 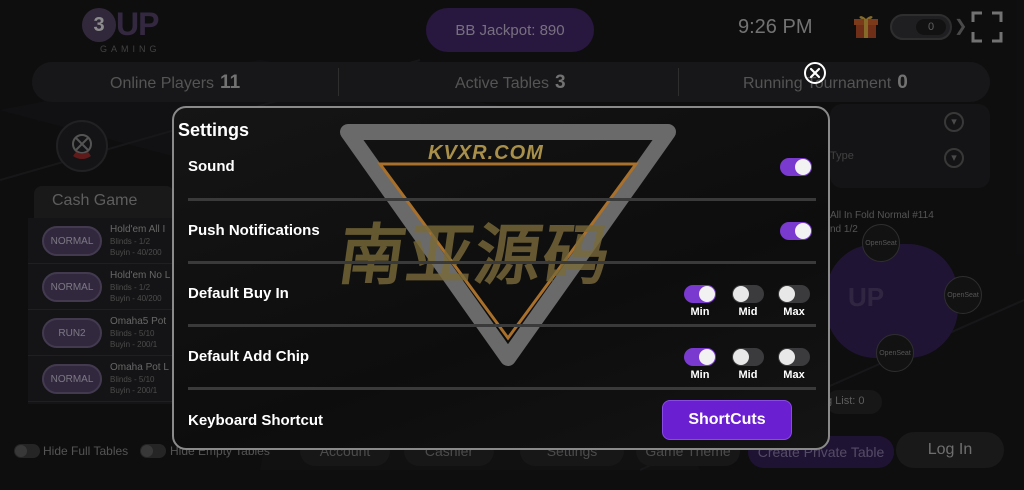 What do you see at coordinates (211, 166) in the screenshot?
I see `sound-label: Sound` at bounding box center [211, 166].